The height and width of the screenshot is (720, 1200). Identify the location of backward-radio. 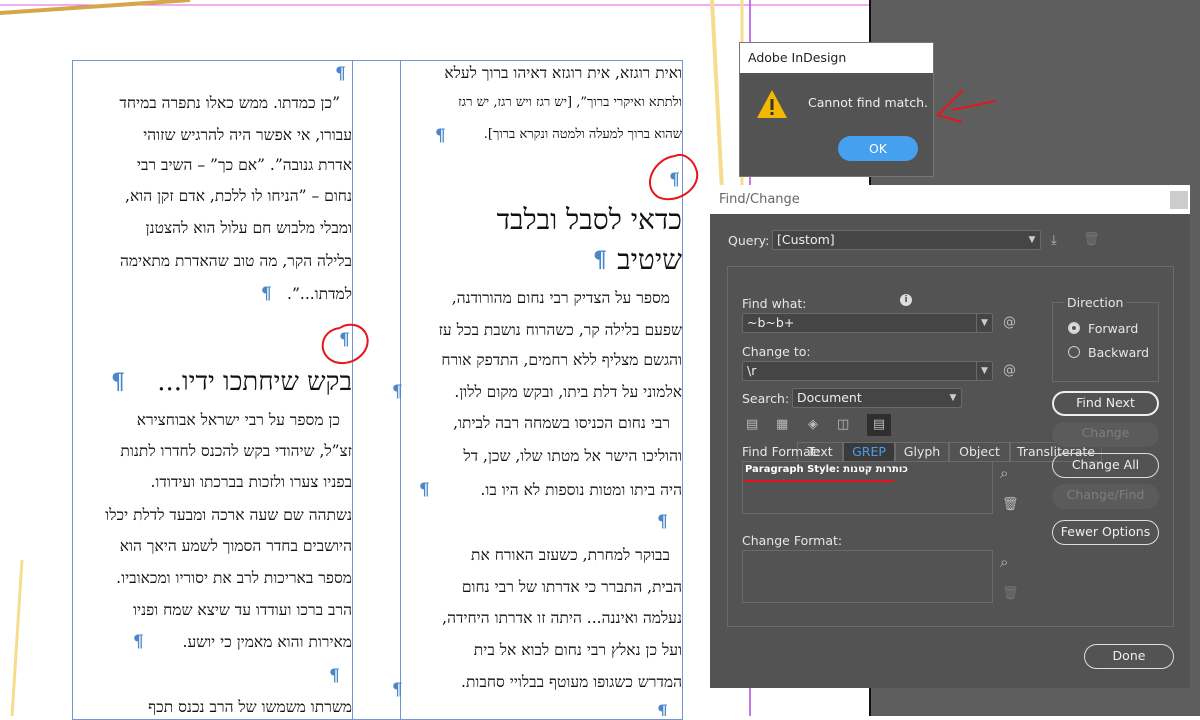
(1074, 352).